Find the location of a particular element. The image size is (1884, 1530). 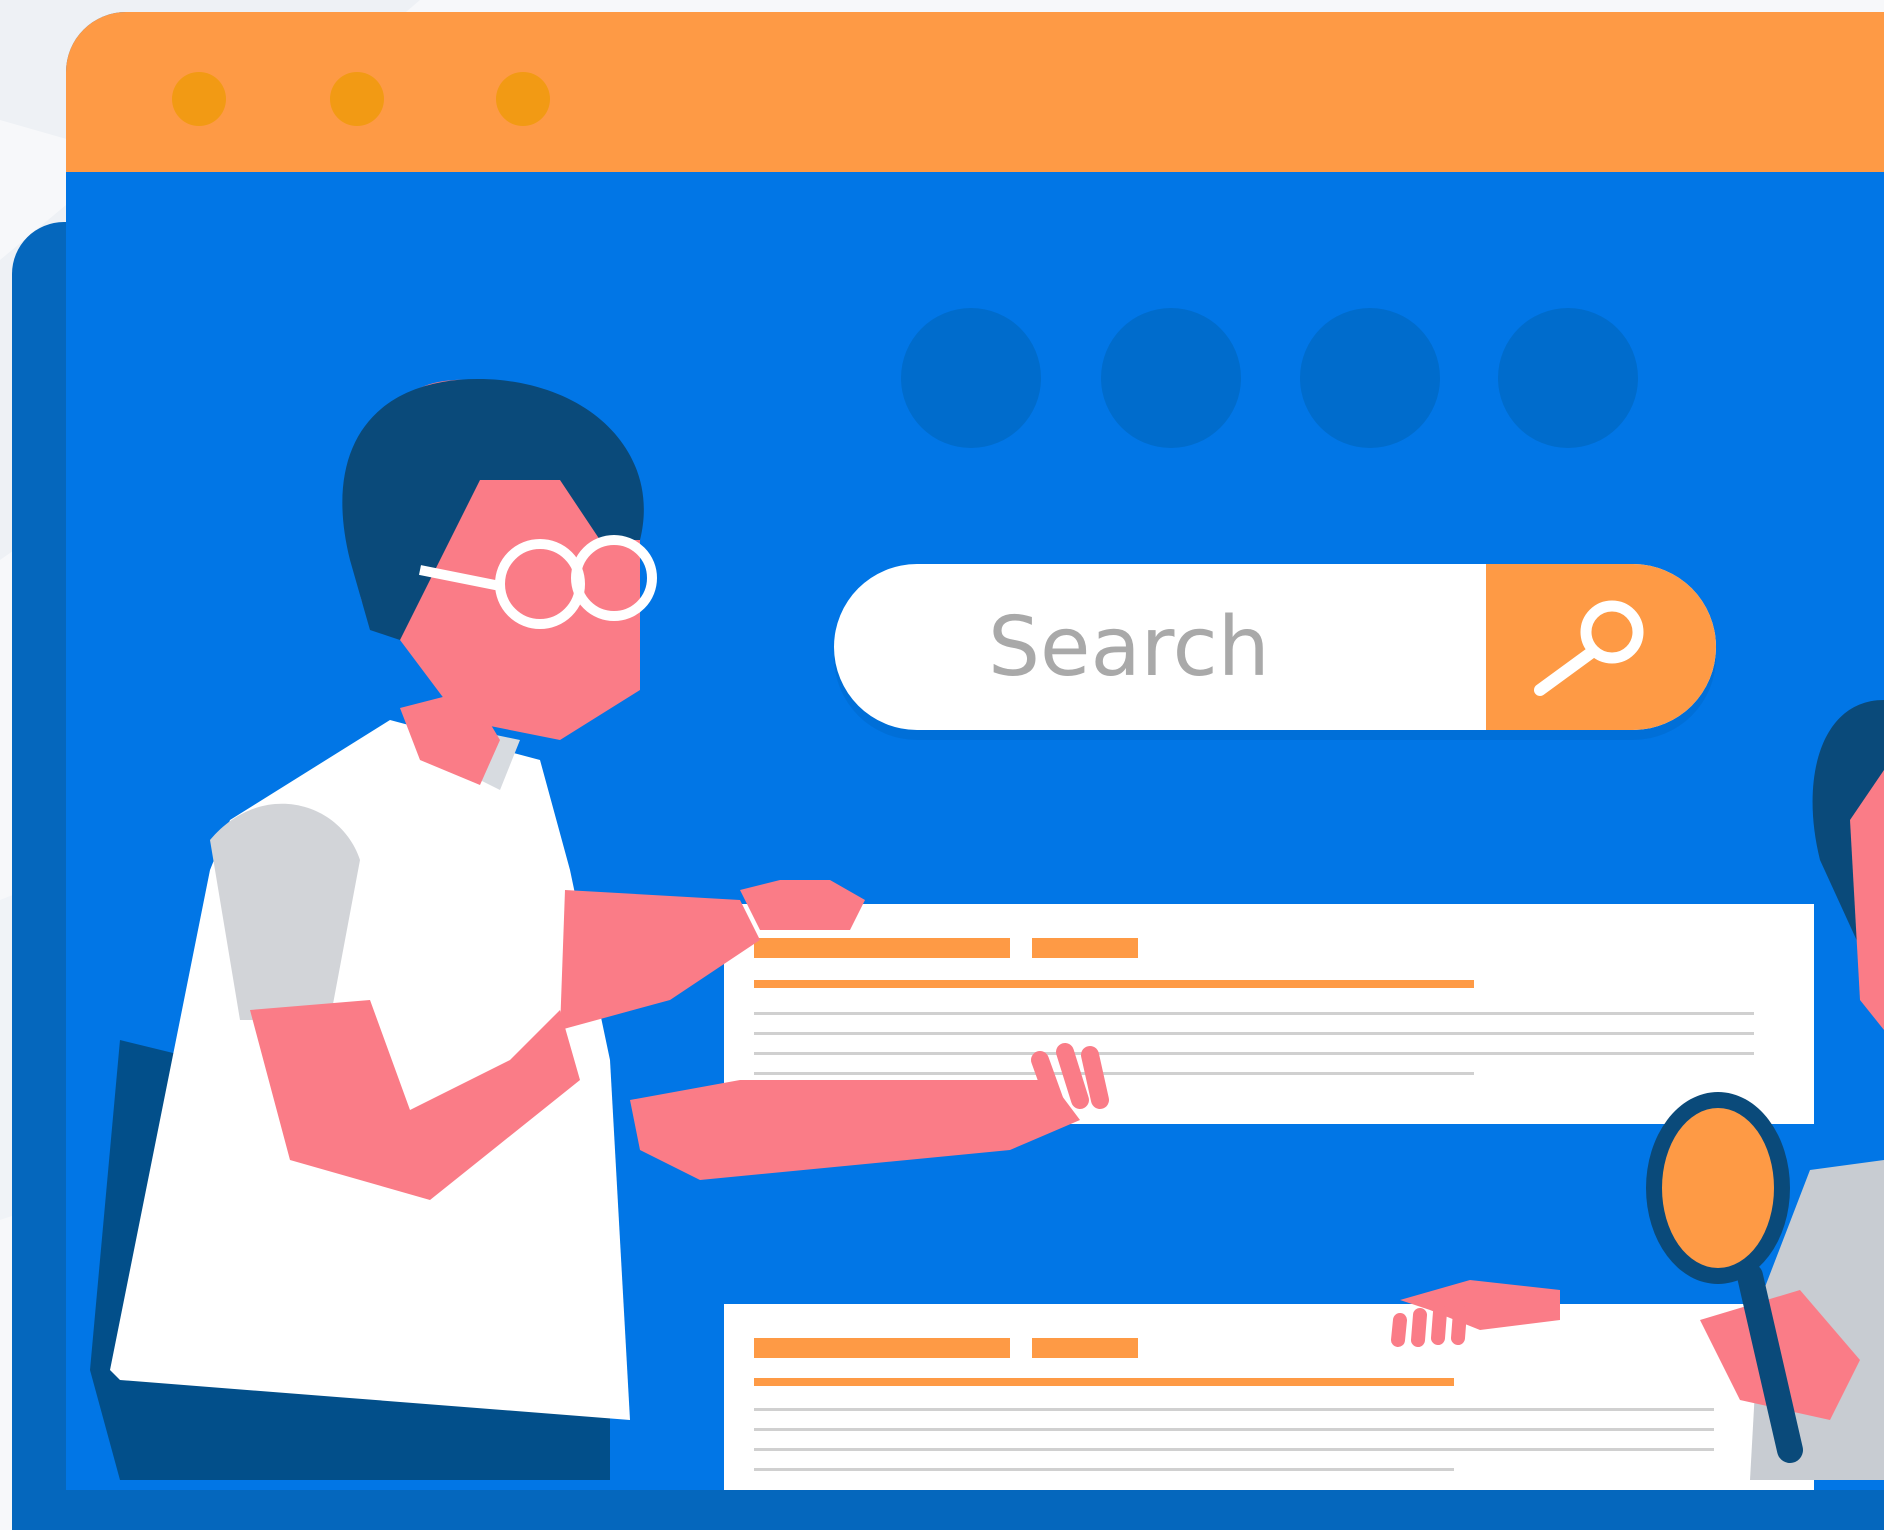

magnifier-icon is located at coordinates (1589, 648).